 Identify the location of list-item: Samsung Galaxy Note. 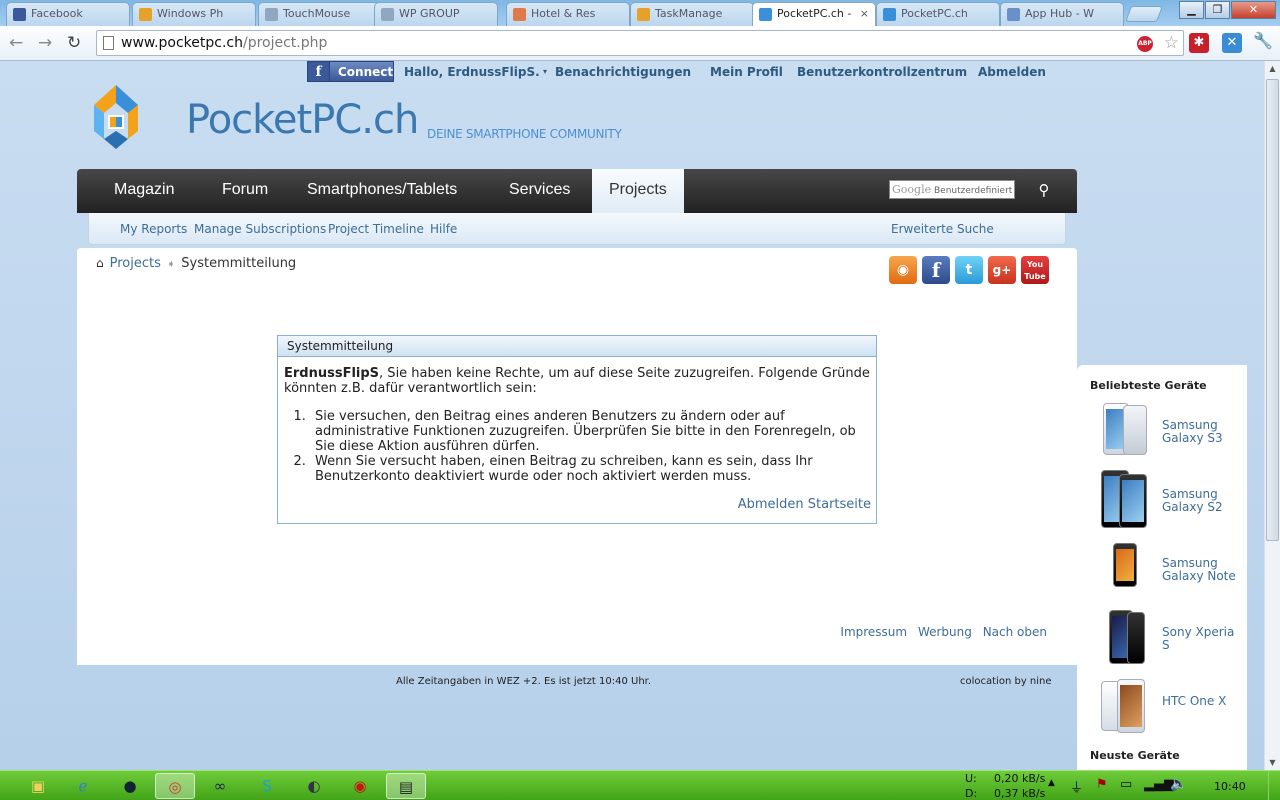
(1175, 569).